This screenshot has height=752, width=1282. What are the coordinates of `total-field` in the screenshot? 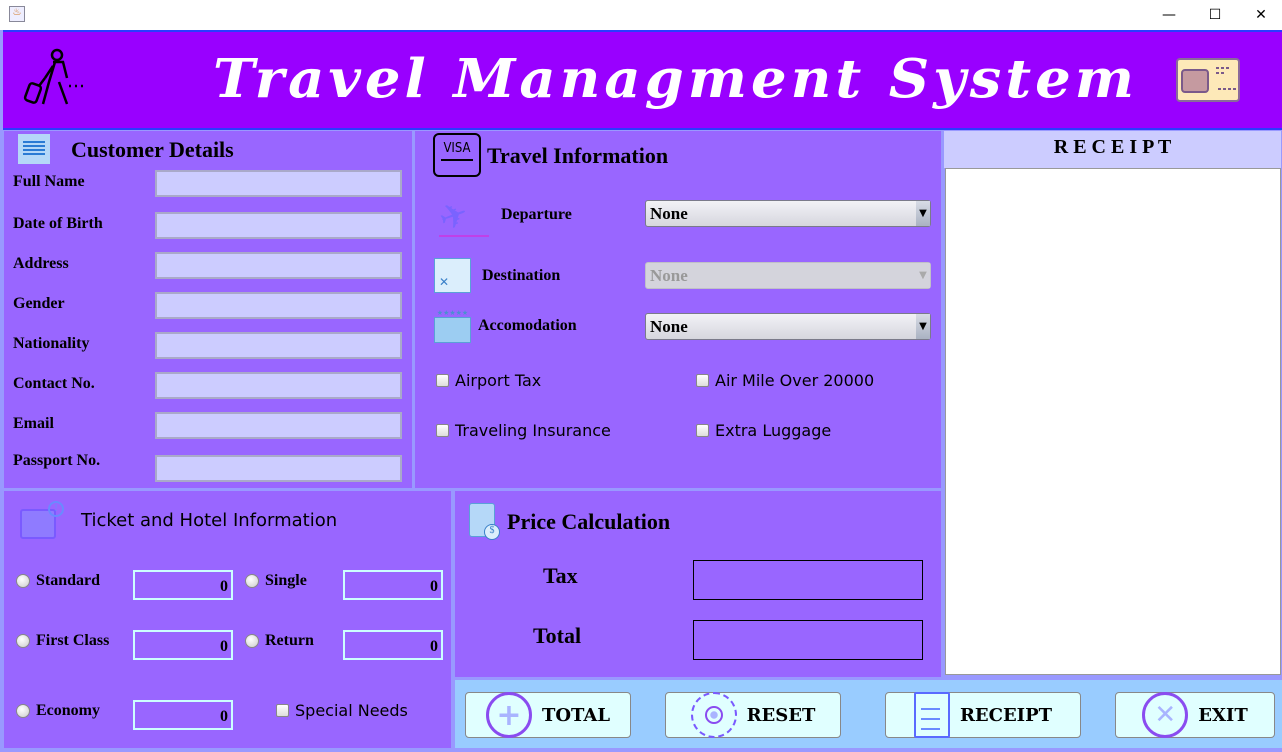 It's located at (808, 640).